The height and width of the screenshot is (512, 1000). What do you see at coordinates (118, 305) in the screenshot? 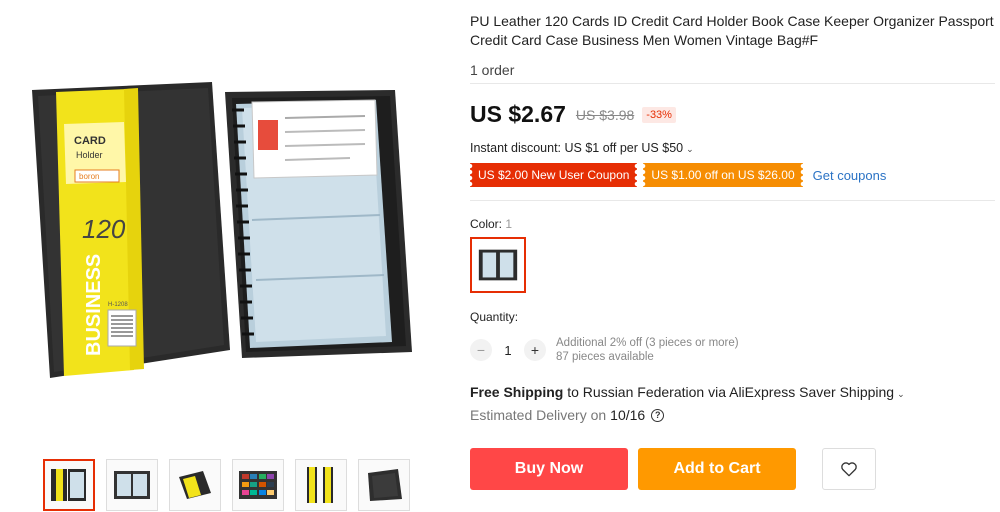
I see `svg-text: H-1208` at bounding box center [118, 305].